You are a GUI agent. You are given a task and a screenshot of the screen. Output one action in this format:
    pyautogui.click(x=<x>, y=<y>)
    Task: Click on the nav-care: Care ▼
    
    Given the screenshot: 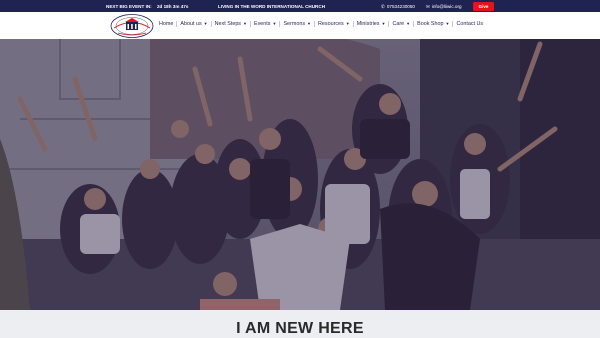 What is the action you would take?
    pyautogui.click(x=401, y=24)
    